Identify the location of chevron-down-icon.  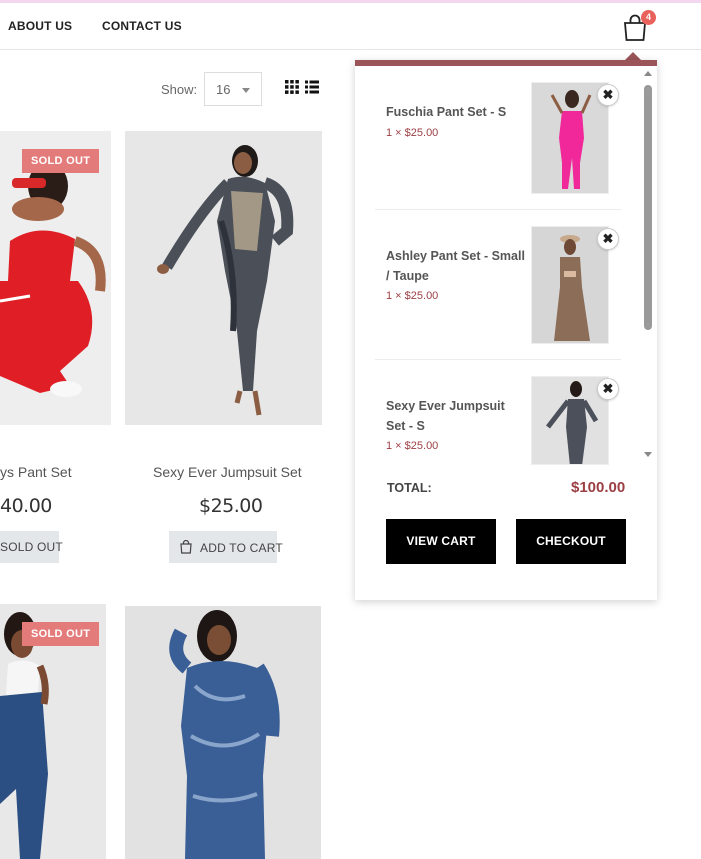
(246, 90).